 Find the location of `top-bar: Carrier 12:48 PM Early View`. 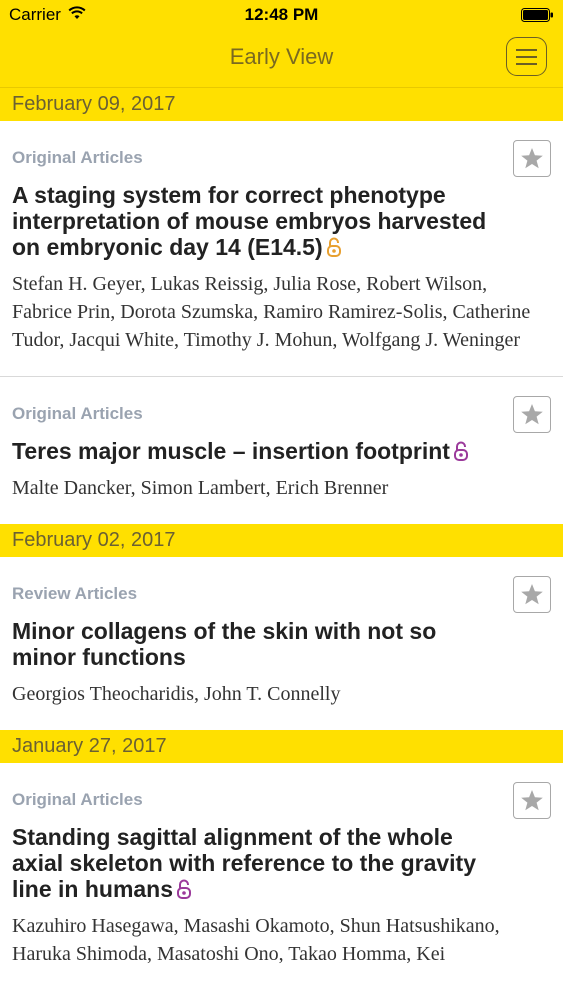

top-bar: Carrier 12:48 PM Early View is located at coordinates (281, 44).